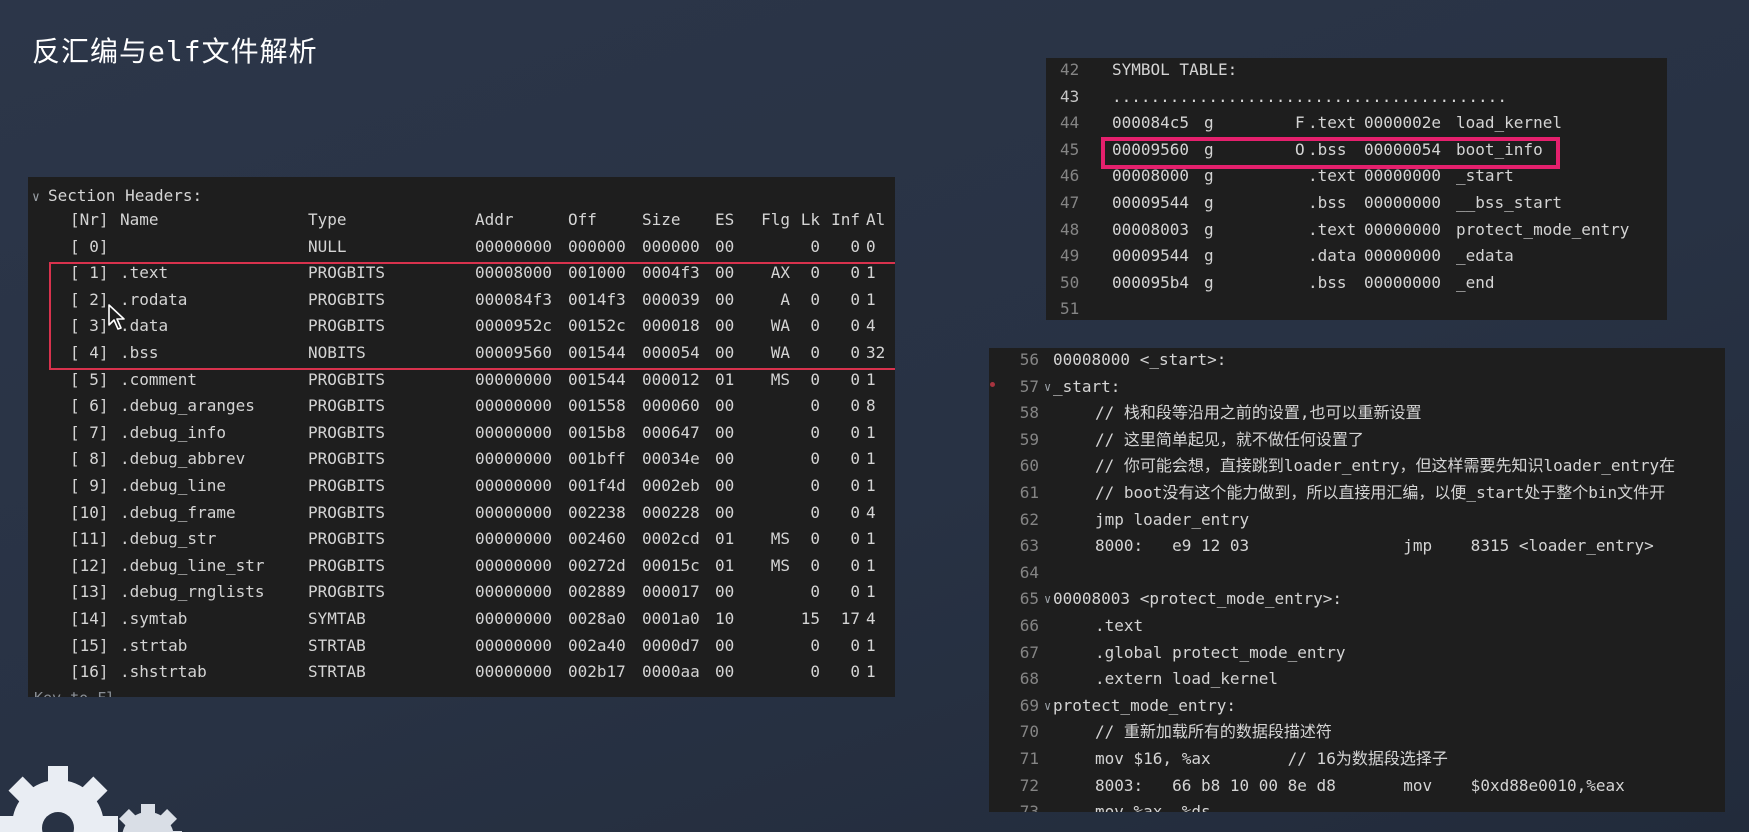  Describe the element at coordinates (597, 672) in the screenshot. I see `section-off: 002b17` at that location.